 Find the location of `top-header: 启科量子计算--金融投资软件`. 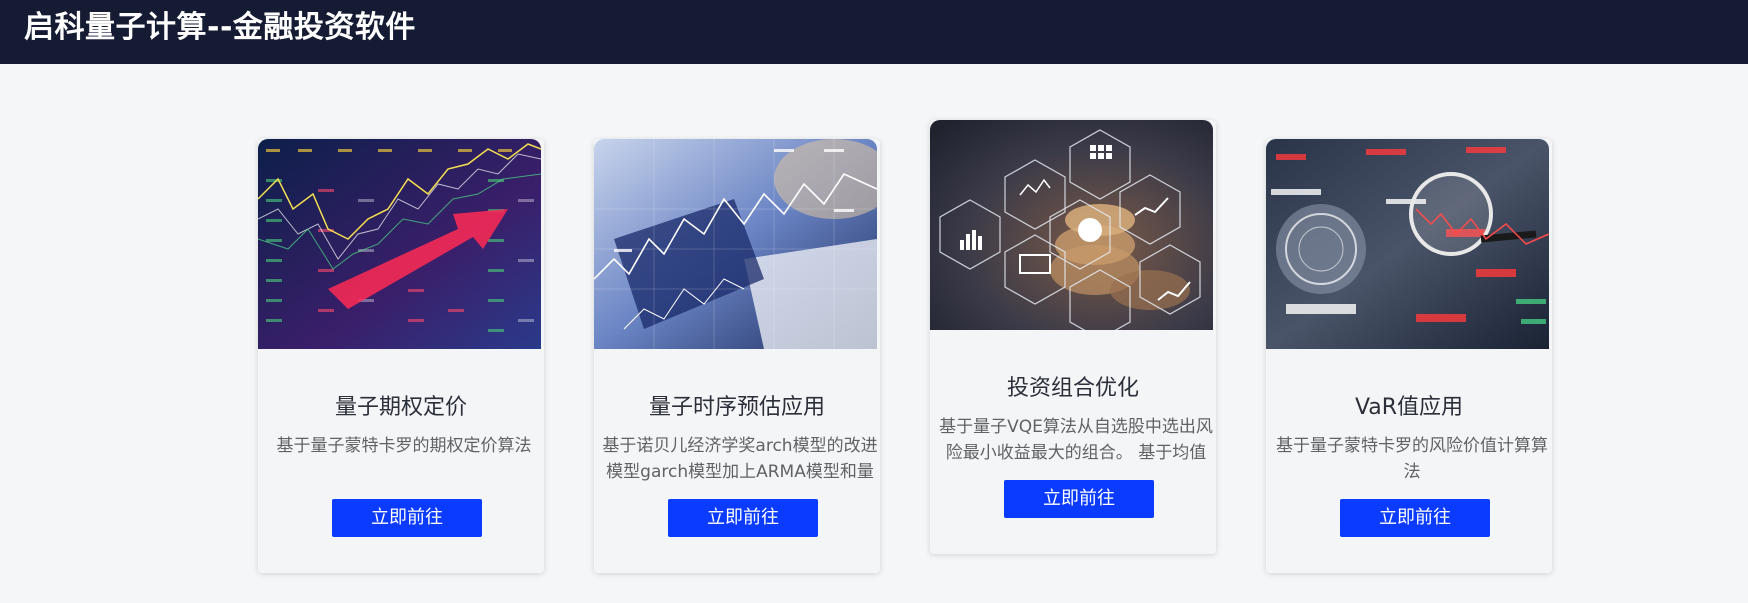

top-header: 启科量子计算--金融投资软件 is located at coordinates (874, 32).